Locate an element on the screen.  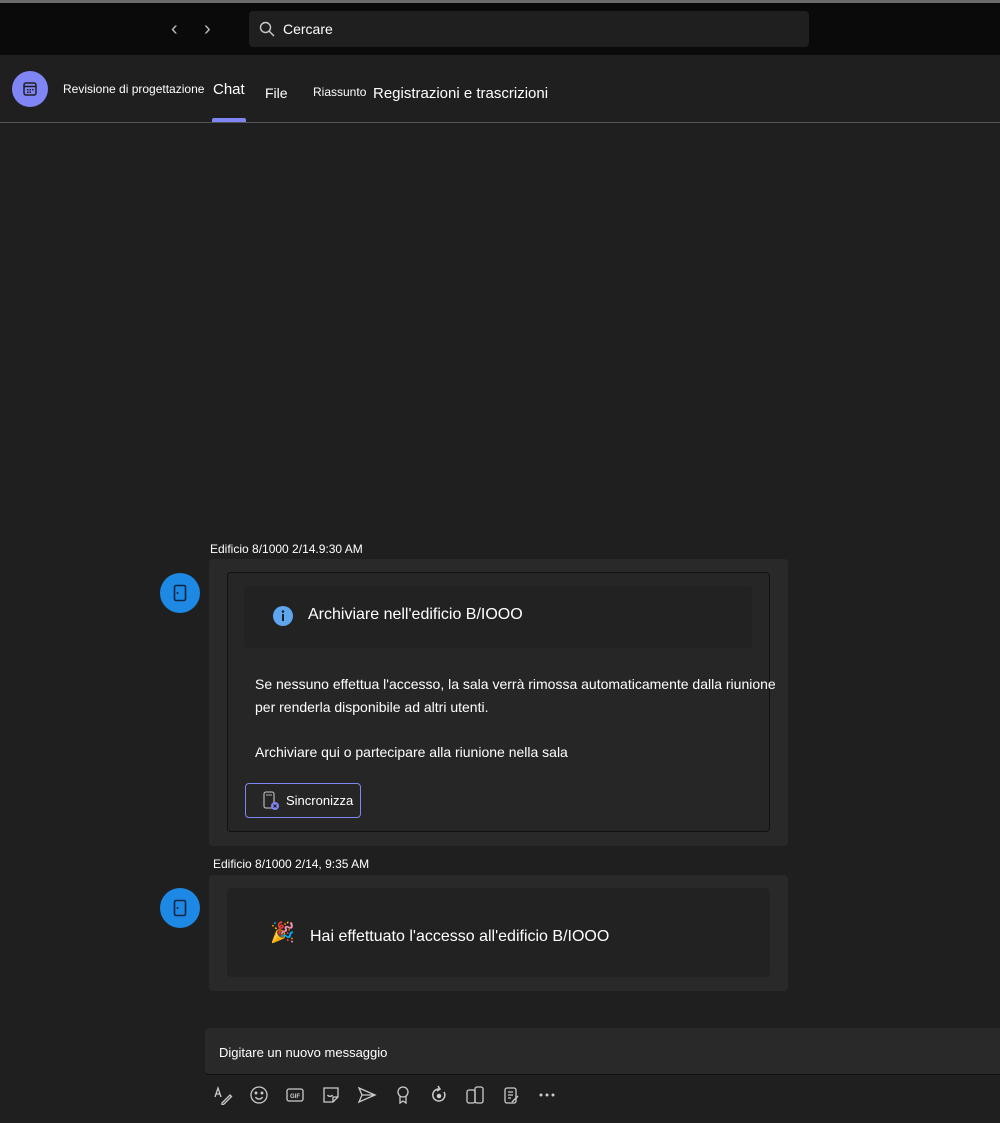
device-sync-icon is located at coordinates (271, 800).